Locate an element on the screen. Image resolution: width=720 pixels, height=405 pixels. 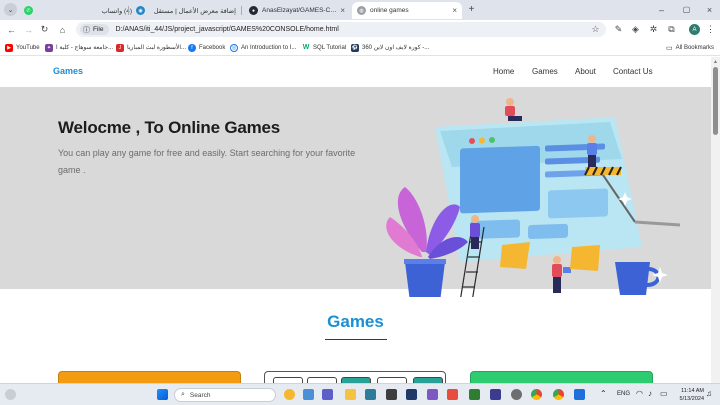
weather-icon is located at coordinates (10, 394).